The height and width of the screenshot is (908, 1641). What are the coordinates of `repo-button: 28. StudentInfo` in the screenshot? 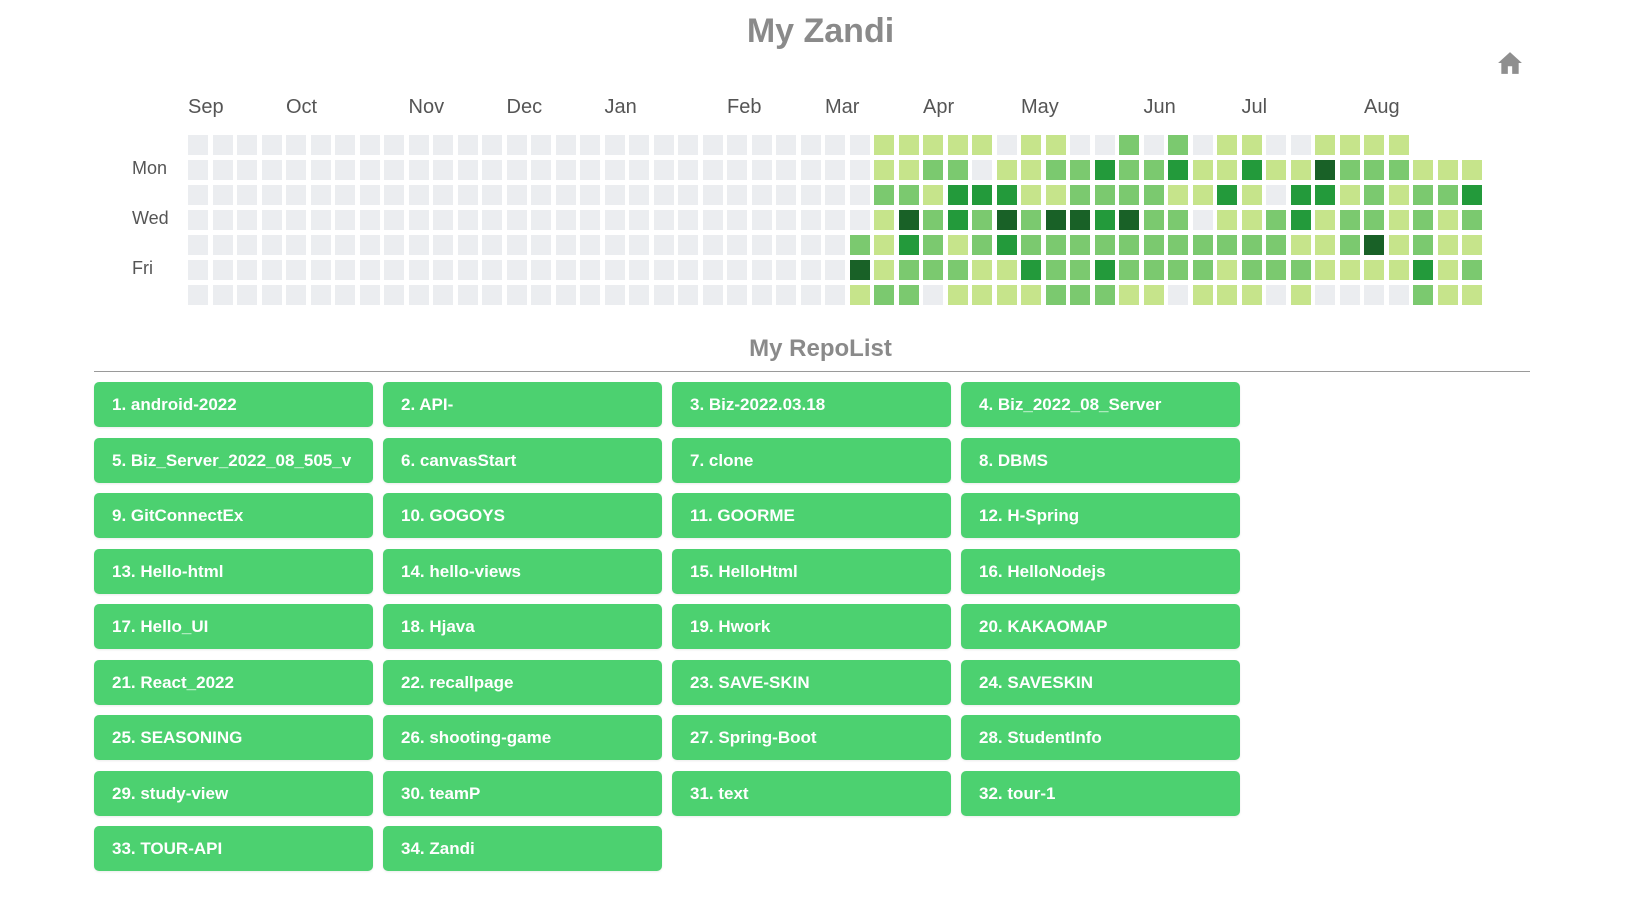 It's located at (1100, 737).